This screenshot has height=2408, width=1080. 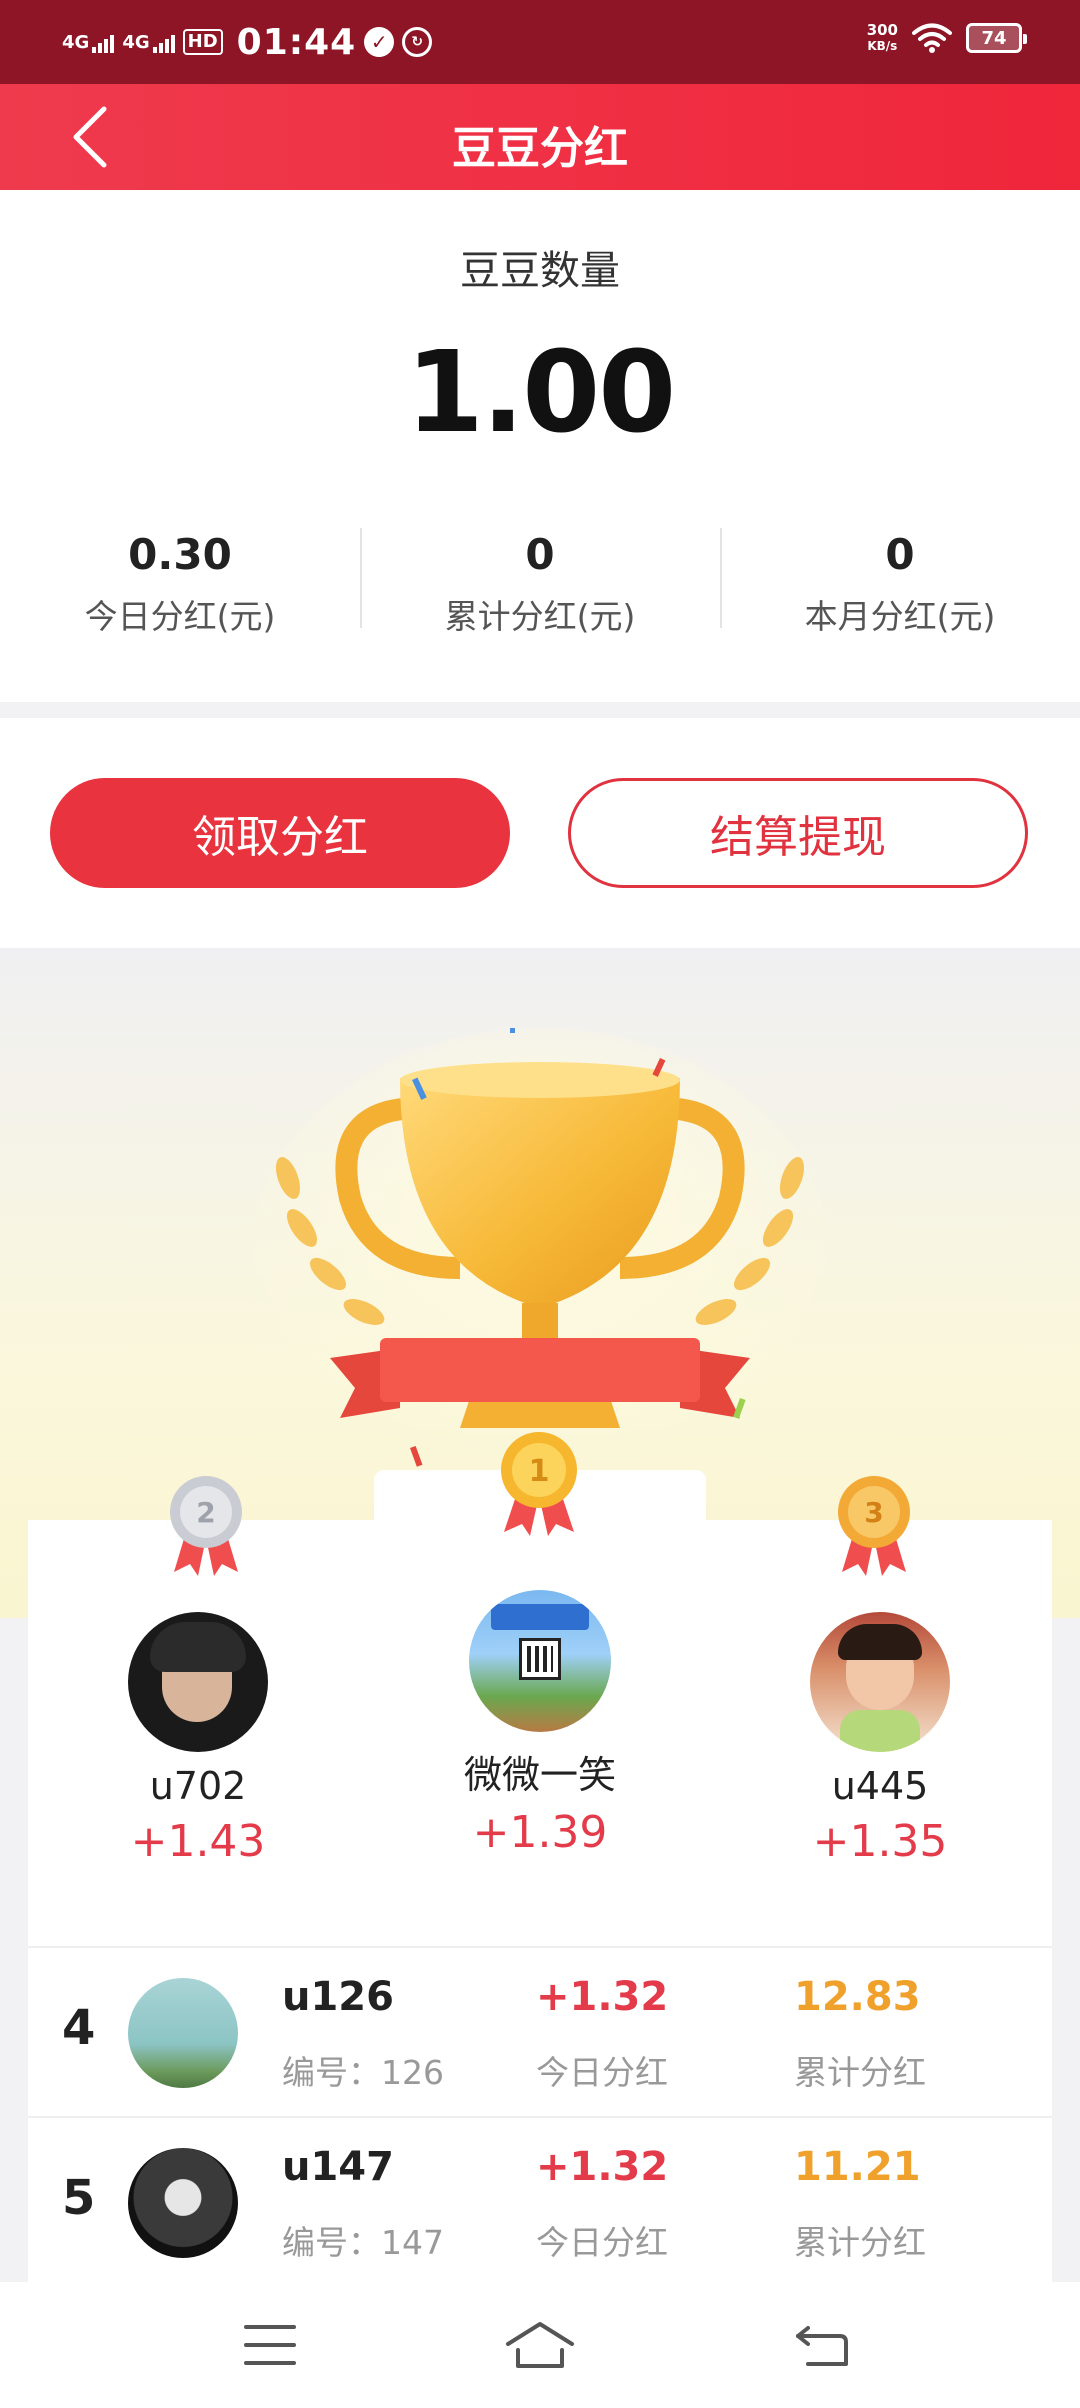 What do you see at coordinates (540, 554) in the screenshot?
I see `stat-total-value: 0` at bounding box center [540, 554].